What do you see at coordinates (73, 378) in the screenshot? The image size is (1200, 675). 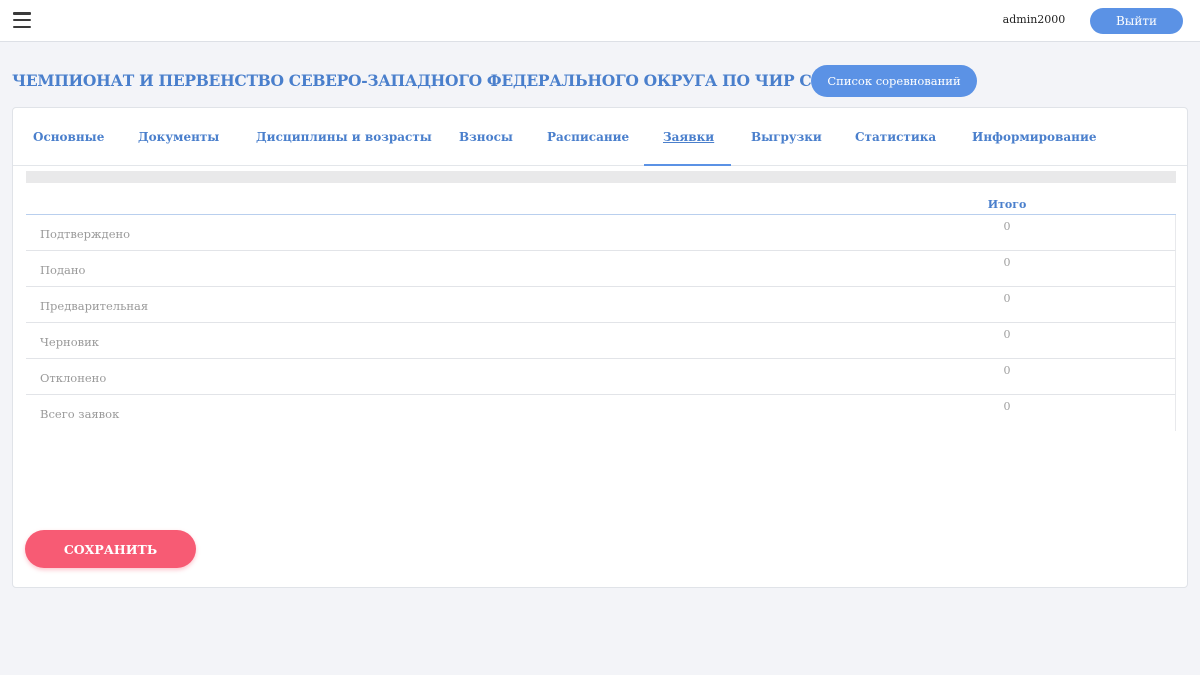 I see `row-label-rejected: Отклонено` at bounding box center [73, 378].